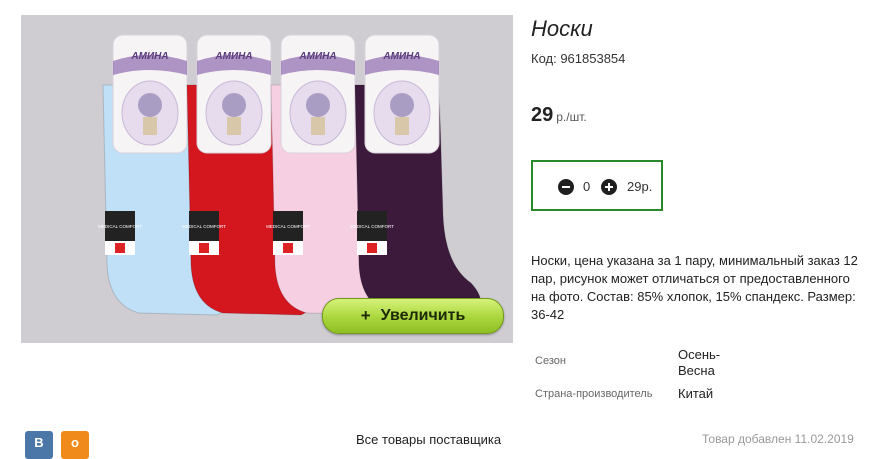 Image resolution: width=870 pixels, height=459 pixels. Describe the element at coordinates (699, 362) in the screenshot. I see `property-value-season: Осень-Весна` at that location.